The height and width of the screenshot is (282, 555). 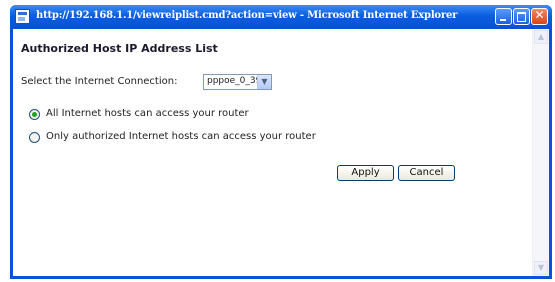 I want to click on close-button: ✕, so click(x=539, y=16).